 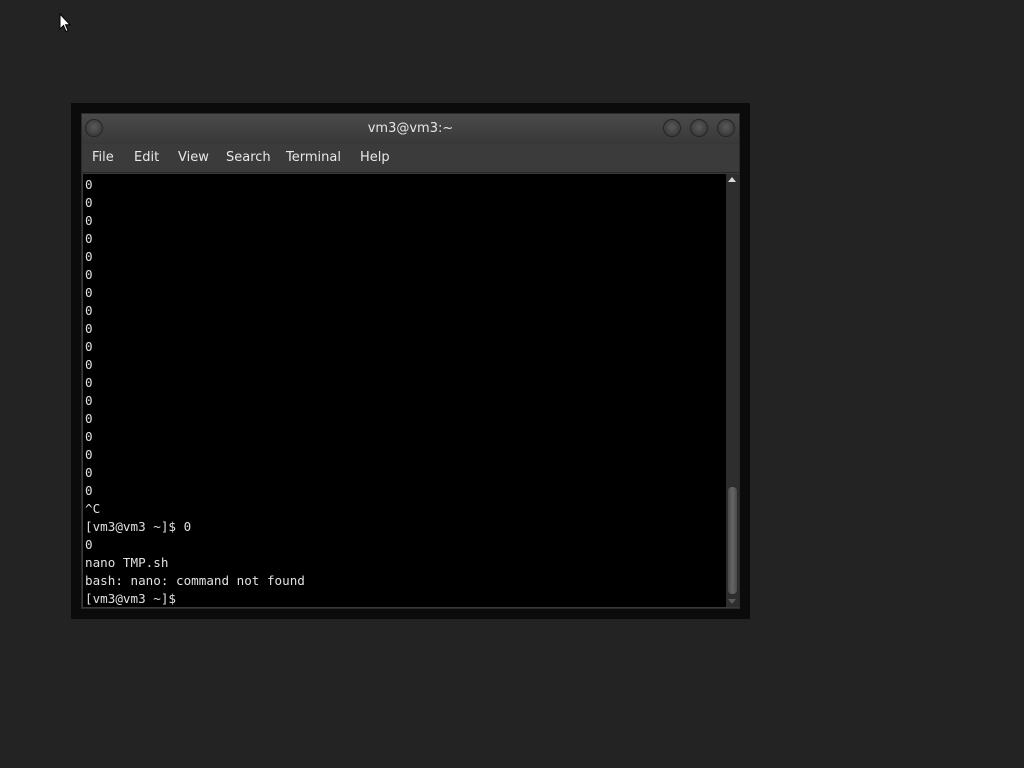 I want to click on mouse-pointer-icon, so click(x=65, y=23).